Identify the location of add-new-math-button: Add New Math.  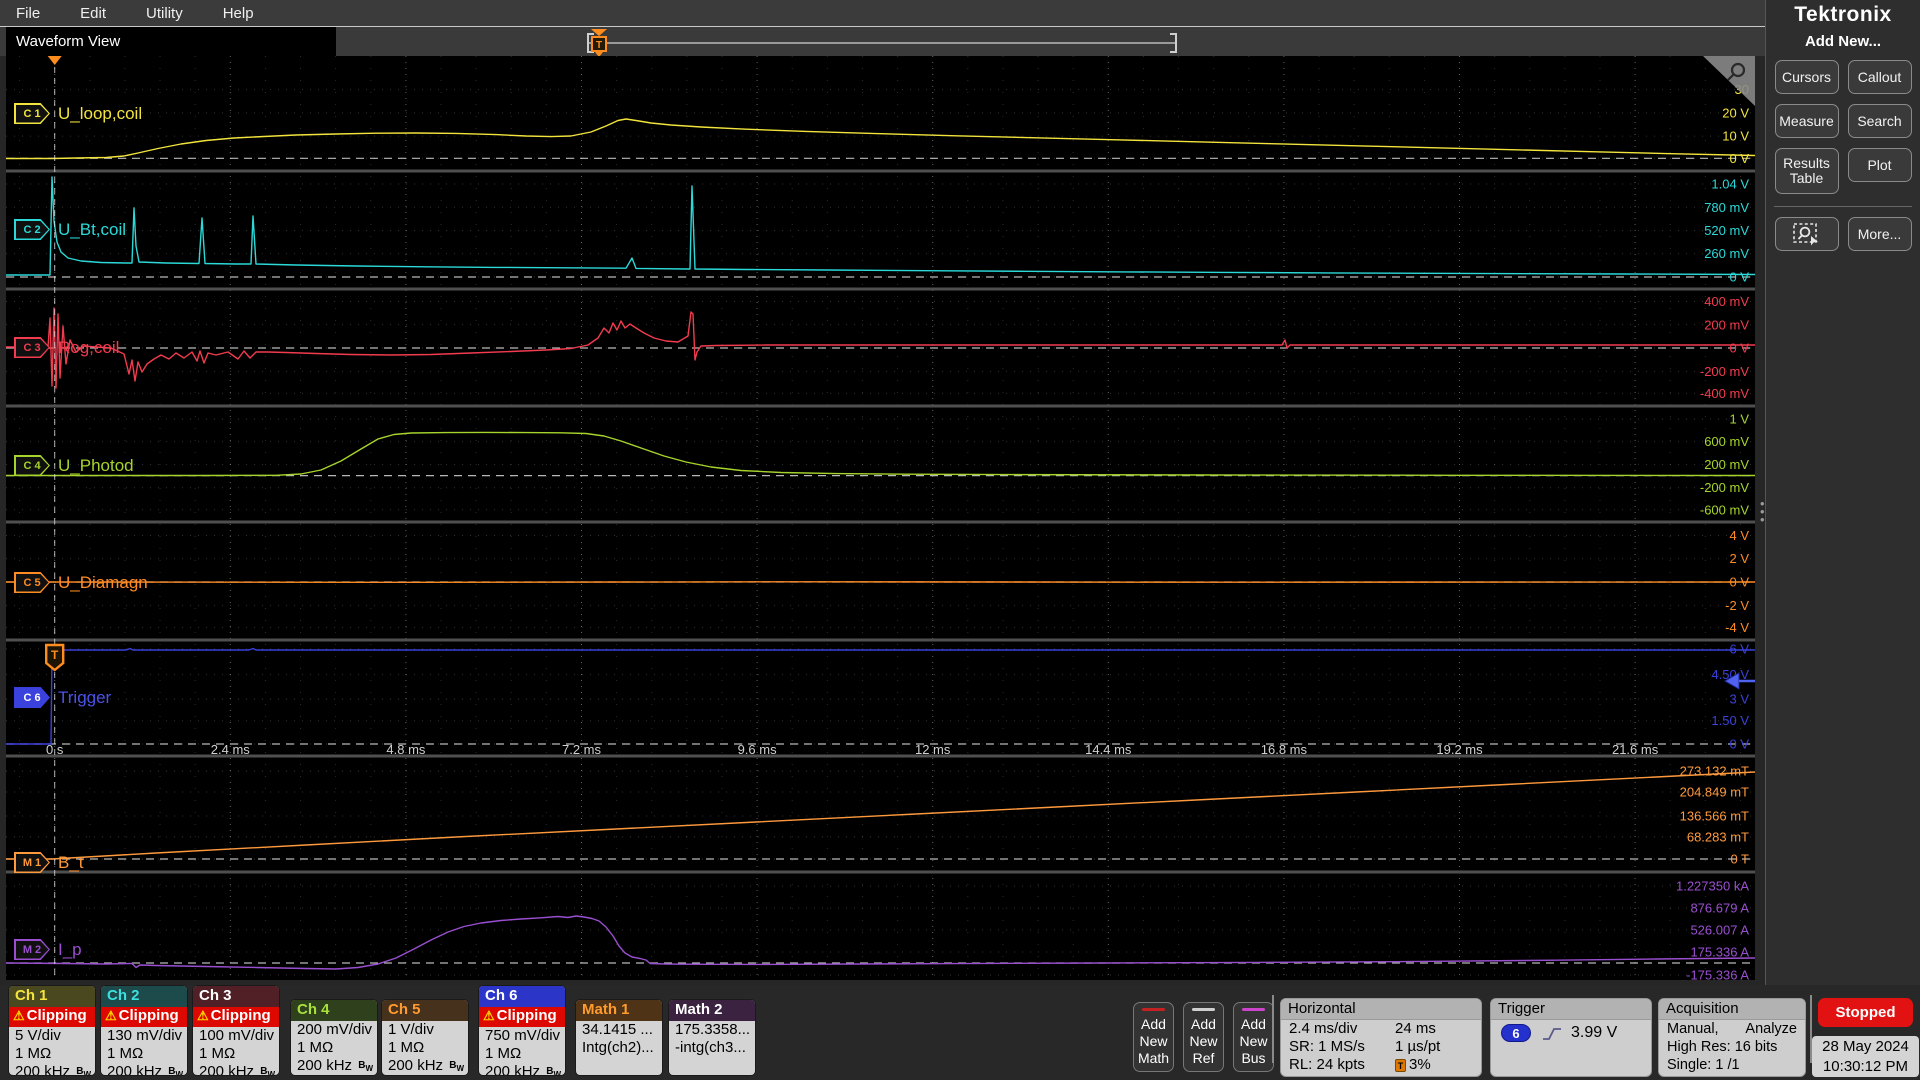
(1153, 1037).